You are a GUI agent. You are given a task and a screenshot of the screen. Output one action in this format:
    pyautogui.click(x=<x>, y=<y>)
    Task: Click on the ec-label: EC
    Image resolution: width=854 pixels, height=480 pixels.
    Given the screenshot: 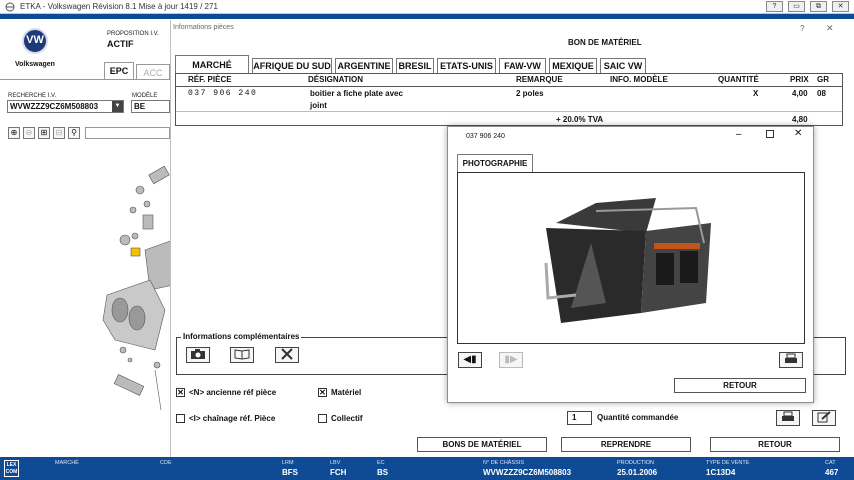 What is the action you would take?
    pyautogui.click(x=381, y=463)
    